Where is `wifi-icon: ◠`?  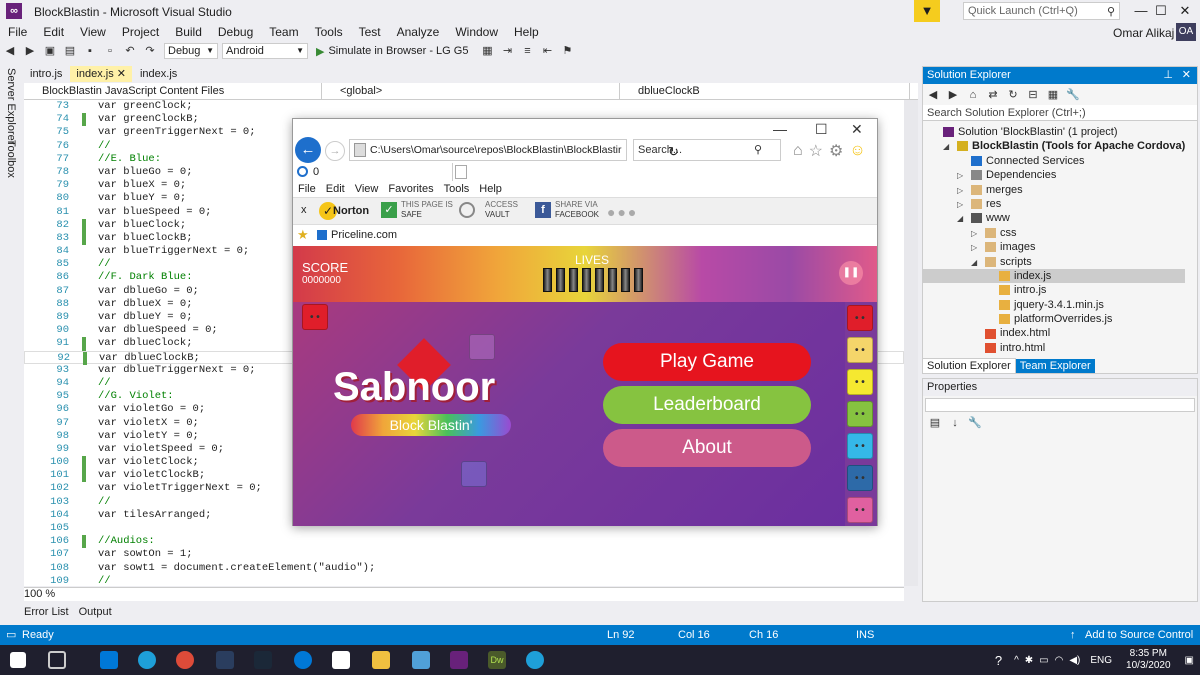
wifi-icon: ◠ is located at coordinates (1059, 660).